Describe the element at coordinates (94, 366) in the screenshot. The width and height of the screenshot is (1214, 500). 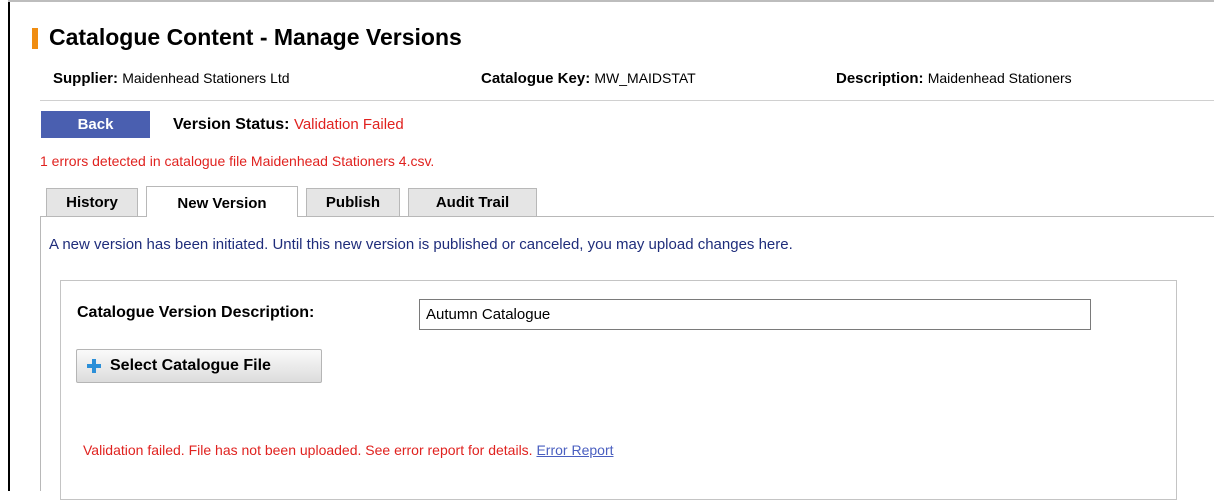
I see `plus-icon` at that location.